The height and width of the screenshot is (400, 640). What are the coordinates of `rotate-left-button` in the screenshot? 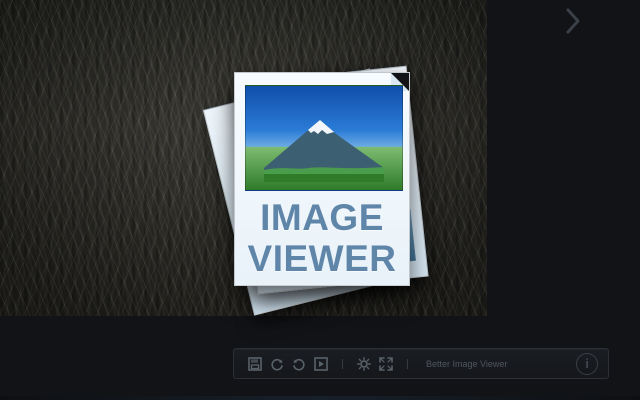 It's located at (299, 364).